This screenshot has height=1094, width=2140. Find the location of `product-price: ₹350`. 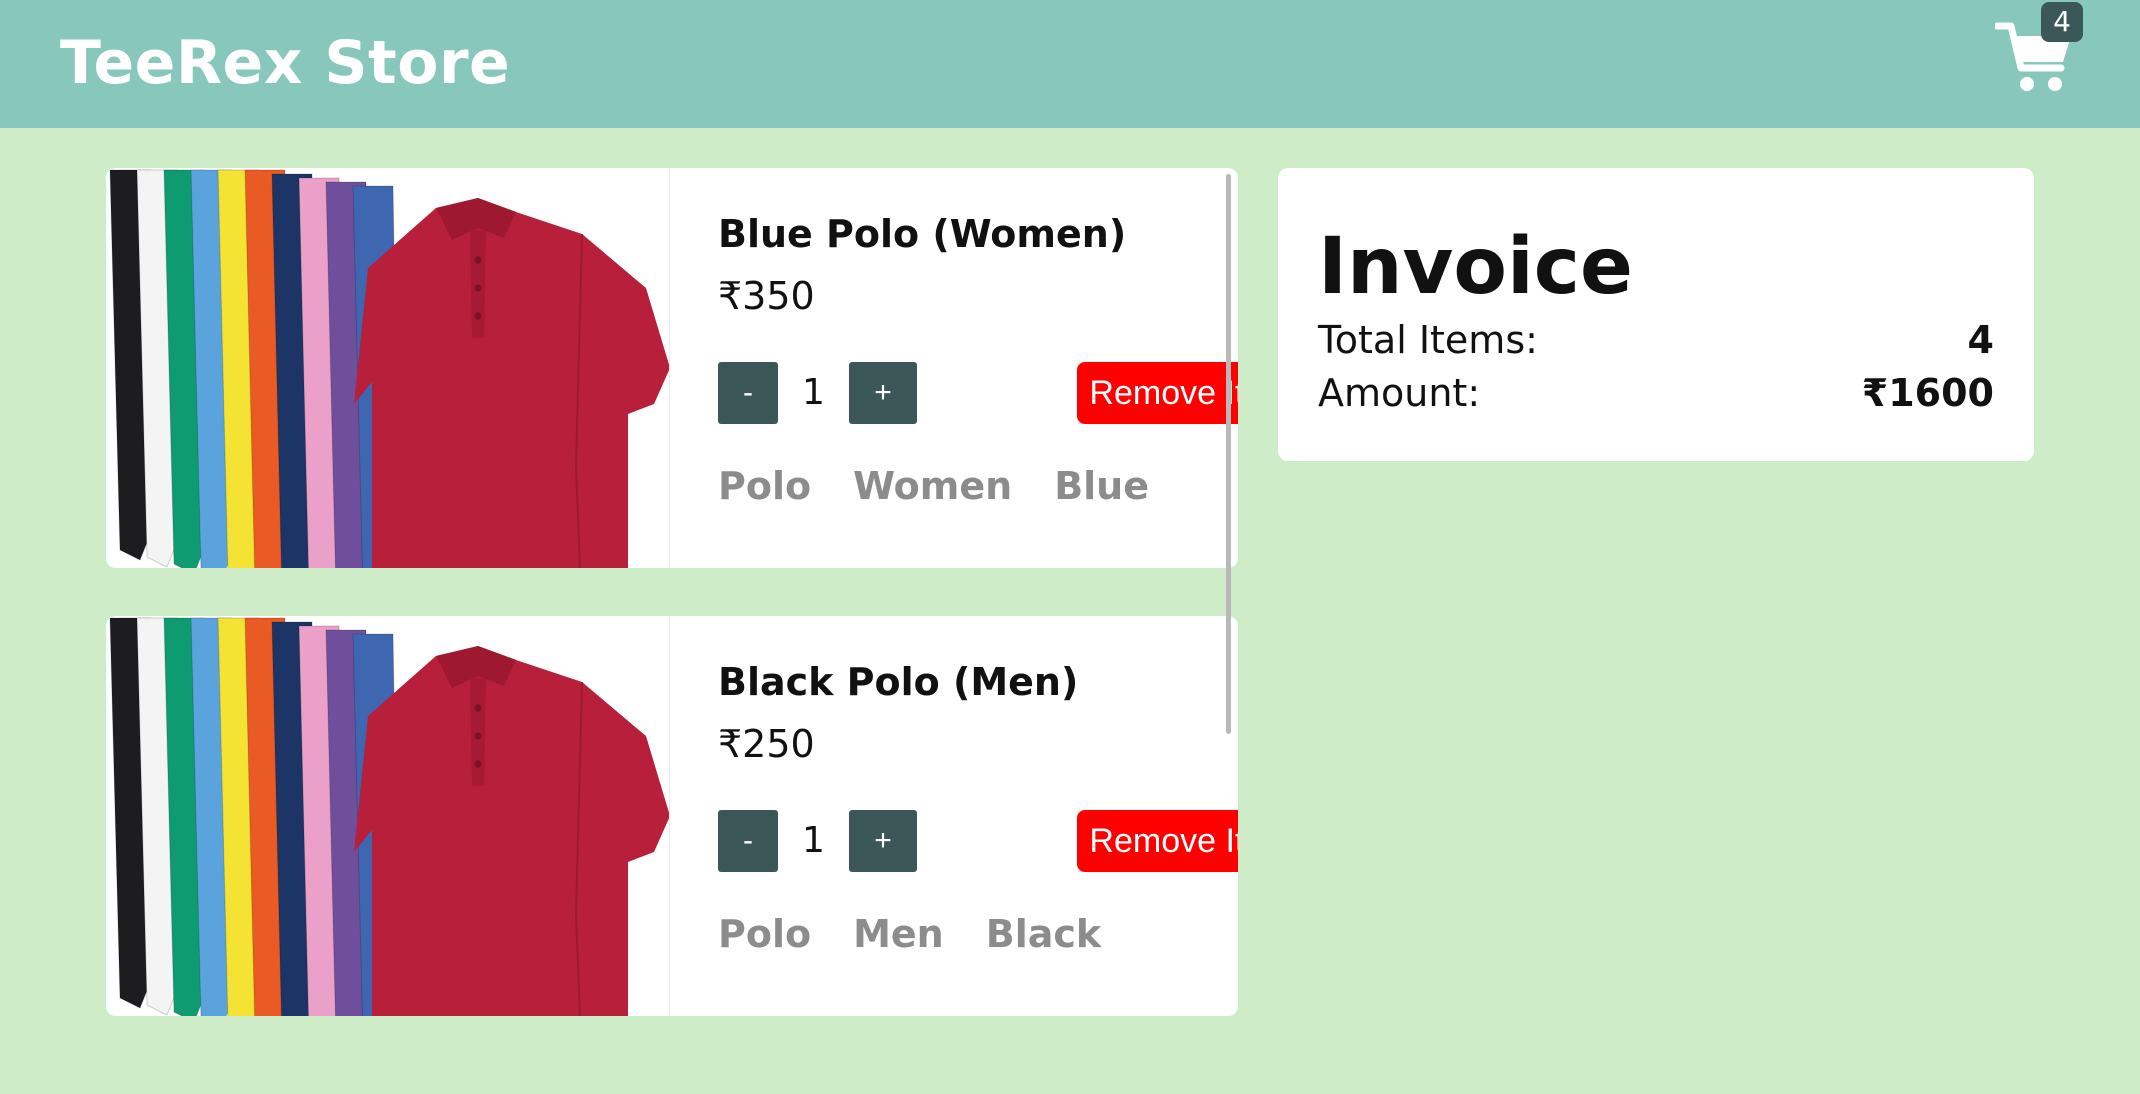

product-price: ₹350 is located at coordinates (766, 296).